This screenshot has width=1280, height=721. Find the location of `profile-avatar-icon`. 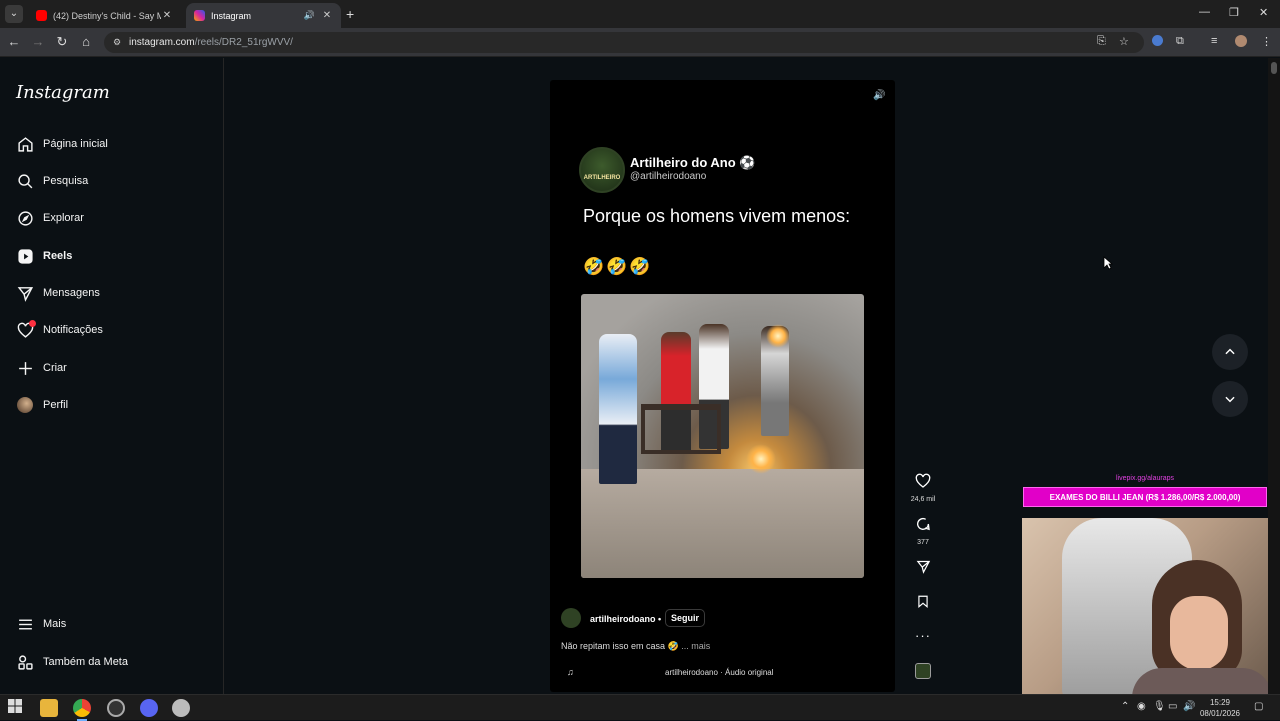

profile-avatar-icon is located at coordinates (25, 405).